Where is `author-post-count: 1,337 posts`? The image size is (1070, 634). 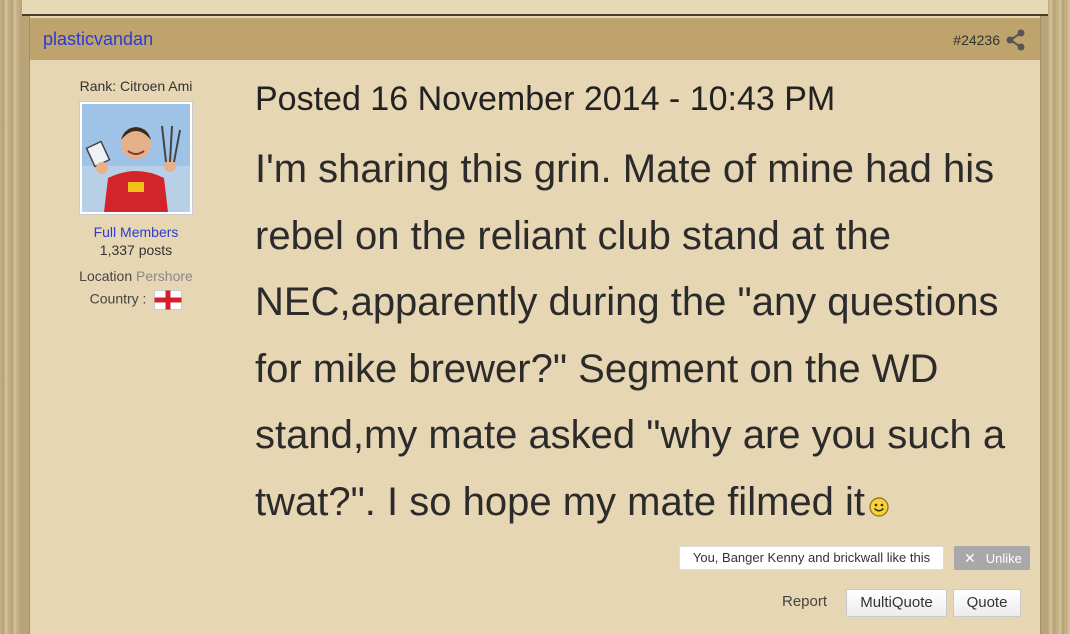
author-post-count: 1,337 posts is located at coordinates (136, 250).